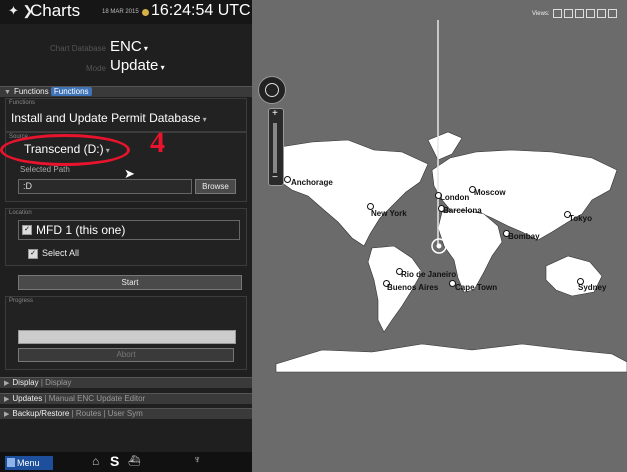 This screenshot has height=472, width=627. Describe the element at coordinates (275, 177) in the screenshot. I see `zoom-out-icon: −` at that location.